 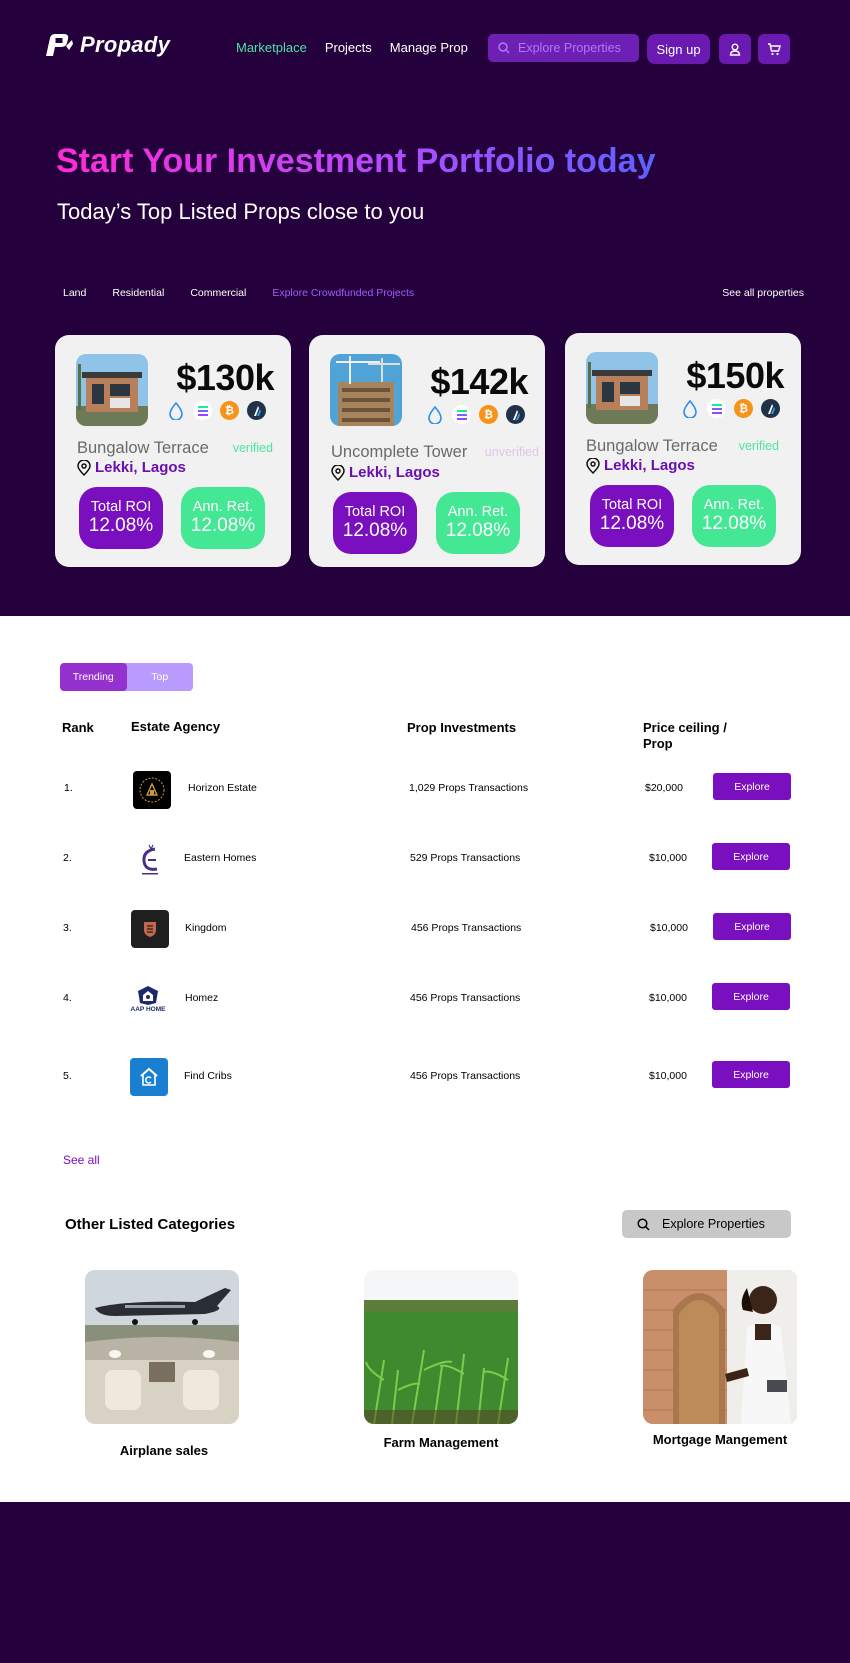 What do you see at coordinates (429, 47) in the screenshot?
I see `nav-manage-prop: Manage Prop` at bounding box center [429, 47].